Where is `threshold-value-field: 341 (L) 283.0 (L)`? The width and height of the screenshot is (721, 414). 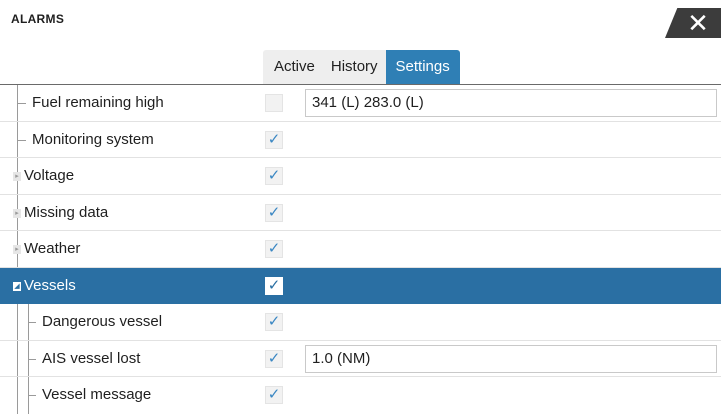
threshold-value-field: 341 (L) 283.0 (L) is located at coordinates (511, 103).